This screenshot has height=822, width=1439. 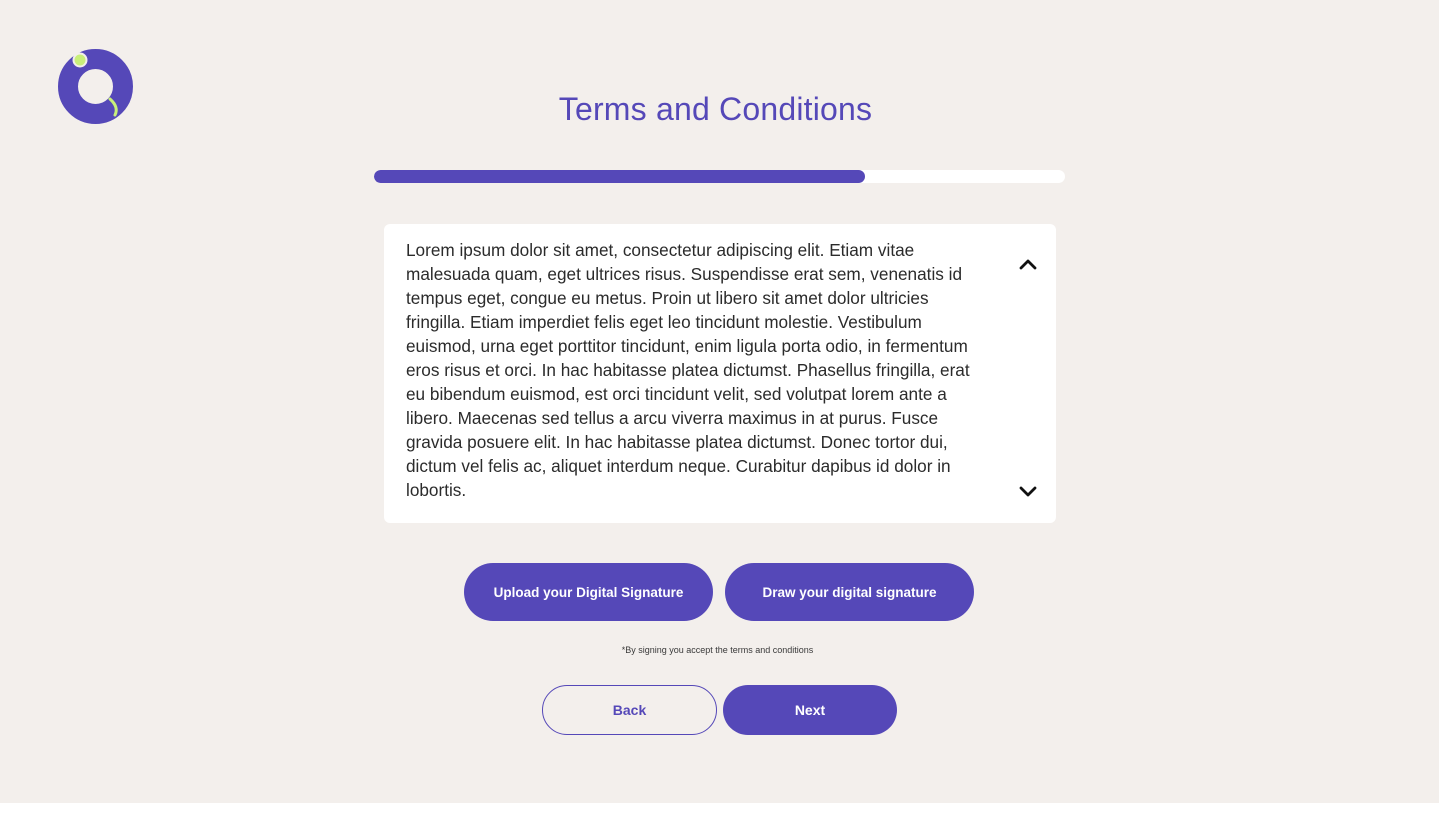 I want to click on back-button: Back, so click(x=629, y=710).